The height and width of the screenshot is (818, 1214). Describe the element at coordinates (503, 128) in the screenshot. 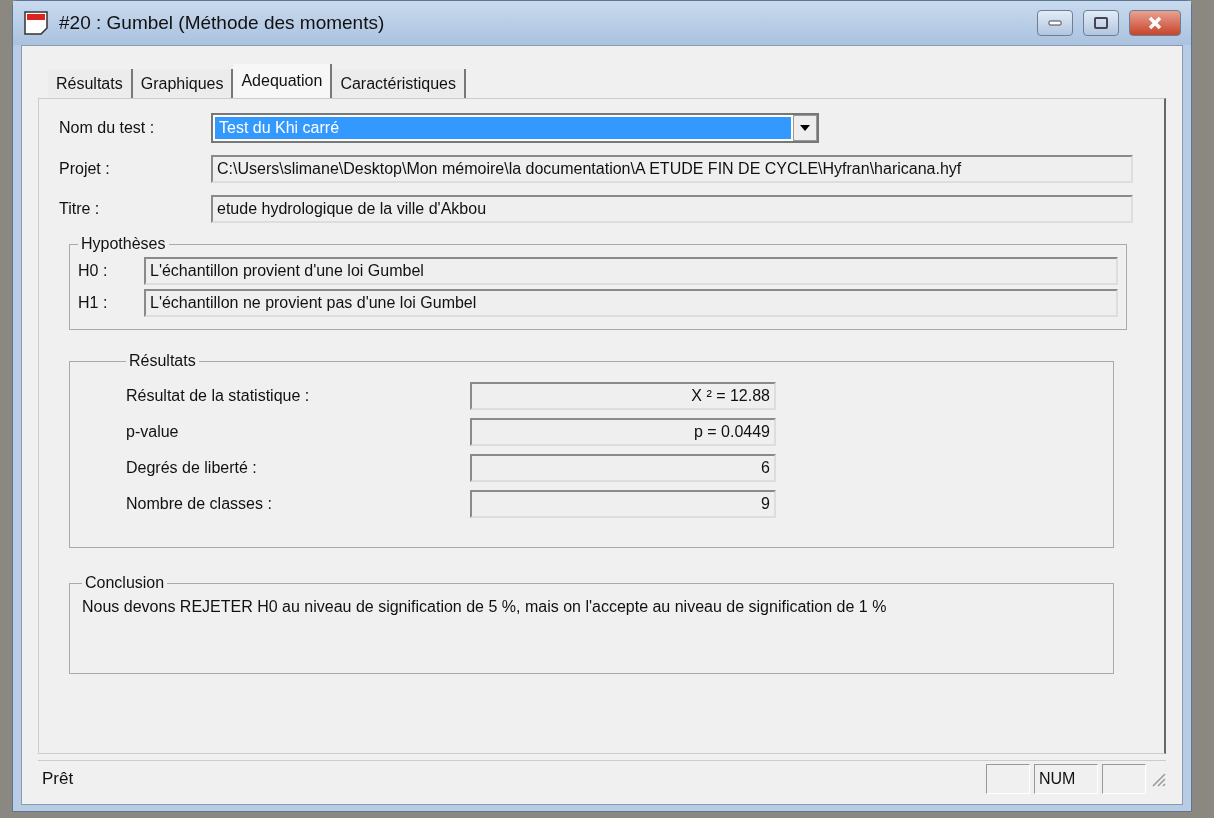

I see `dropdown-value: Test du Khi carré` at that location.